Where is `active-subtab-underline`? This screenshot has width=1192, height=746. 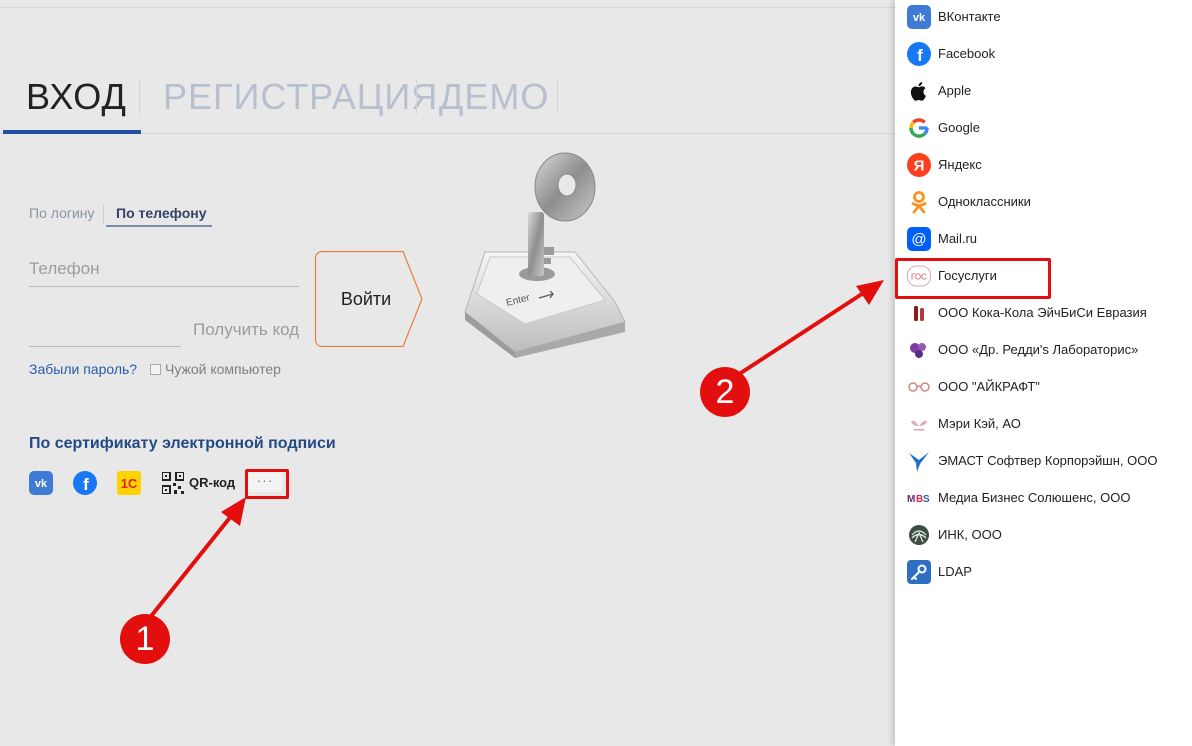
active-subtab-underline is located at coordinates (159, 226).